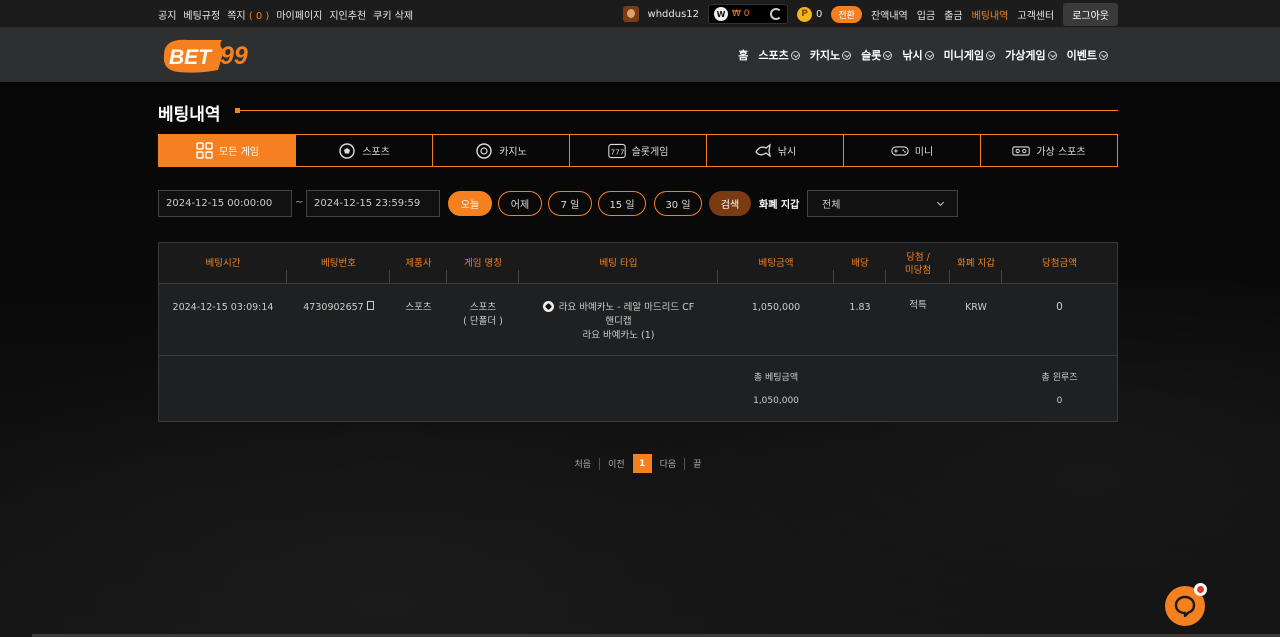 This screenshot has height=637, width=1280. What do you see at coordinates (990, 14) in the screenshot?
I see `bet-history-link: 베팅내역` at bounding box center [990, 14].